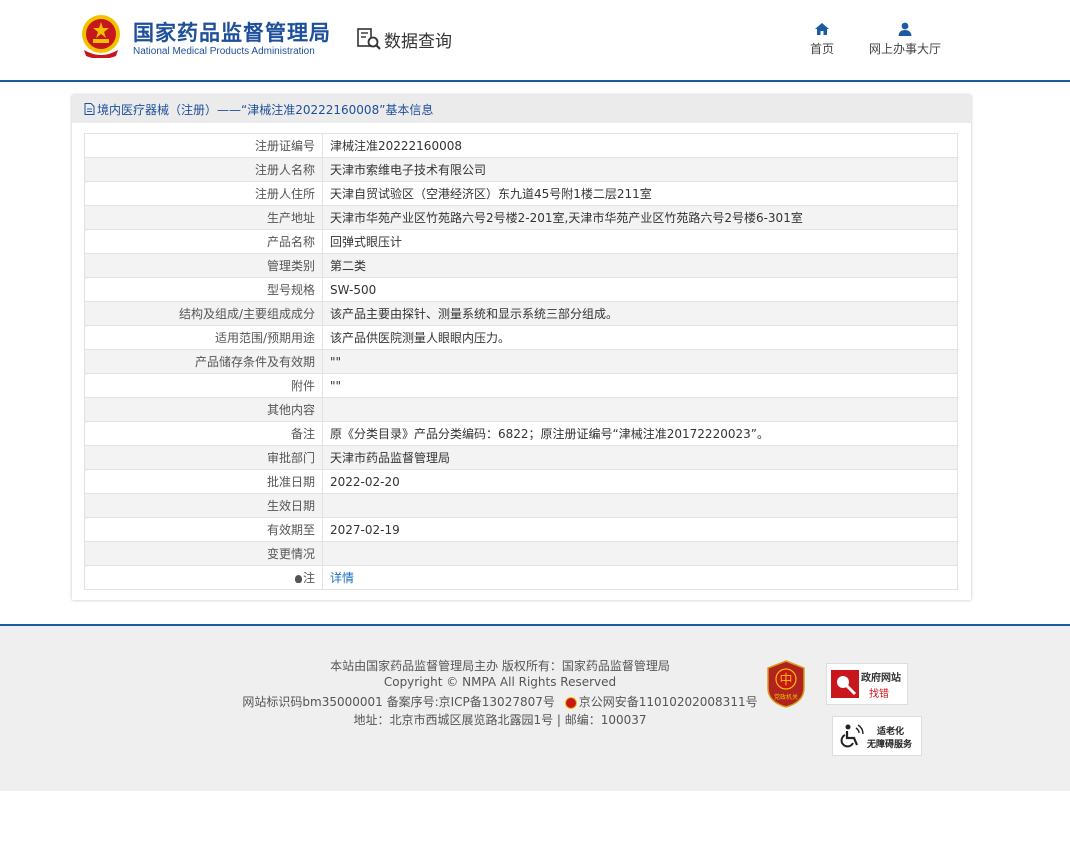 This screenshot has width=1070, height=858. What do you see at coordinates (203, 529) in the screenshot?
I see `field-label: 有效期至` at bounding box center [203, 529].